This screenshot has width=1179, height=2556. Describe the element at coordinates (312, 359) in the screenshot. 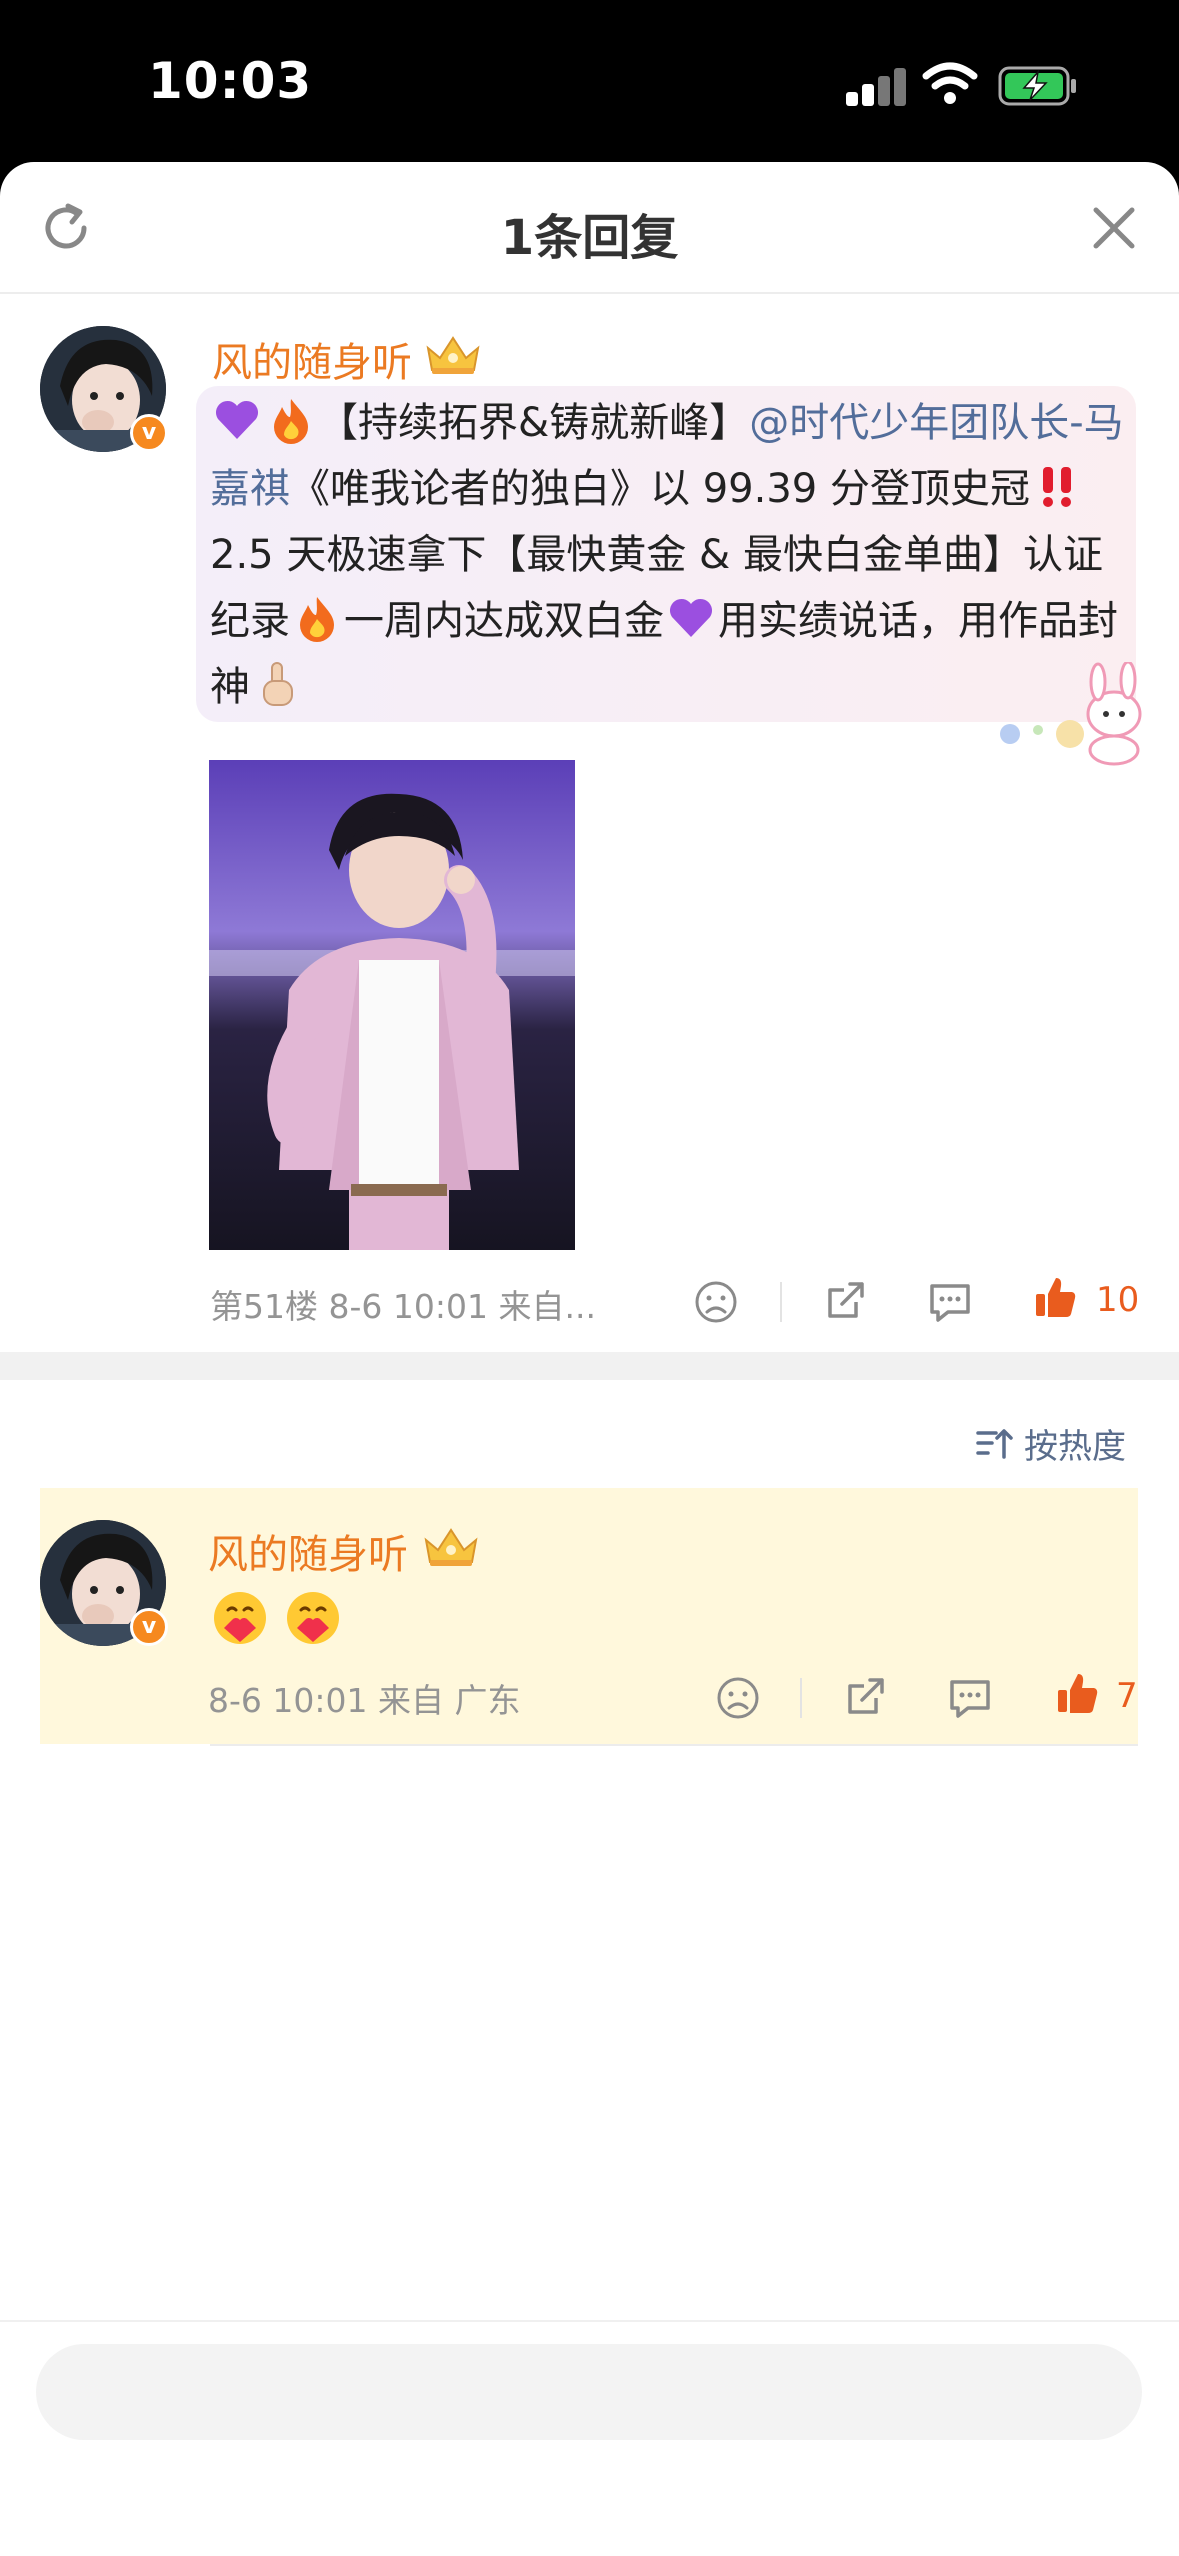

I see `username: 风的随身听` at that location.